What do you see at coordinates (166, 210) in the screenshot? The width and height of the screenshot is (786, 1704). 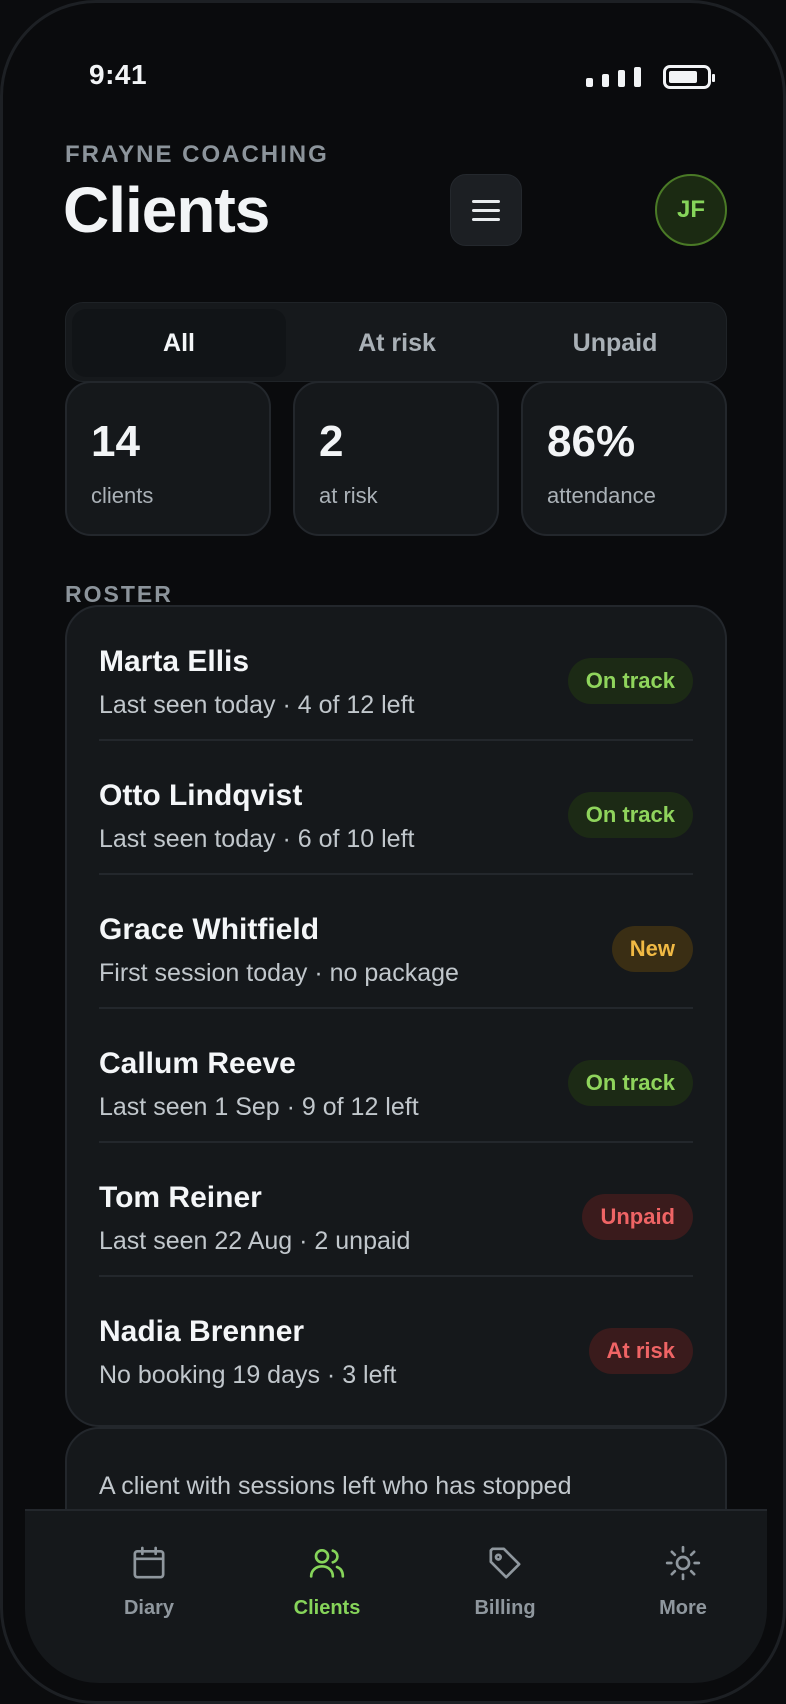 I see `page-title: Clients` at bounding box center [166, 210].